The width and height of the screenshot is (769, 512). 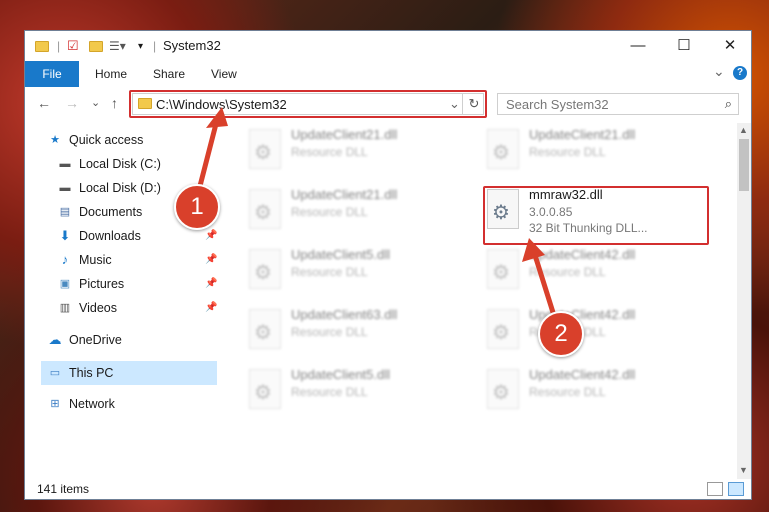 I want to click on arrow-1-head, so click(x=217, y=117).